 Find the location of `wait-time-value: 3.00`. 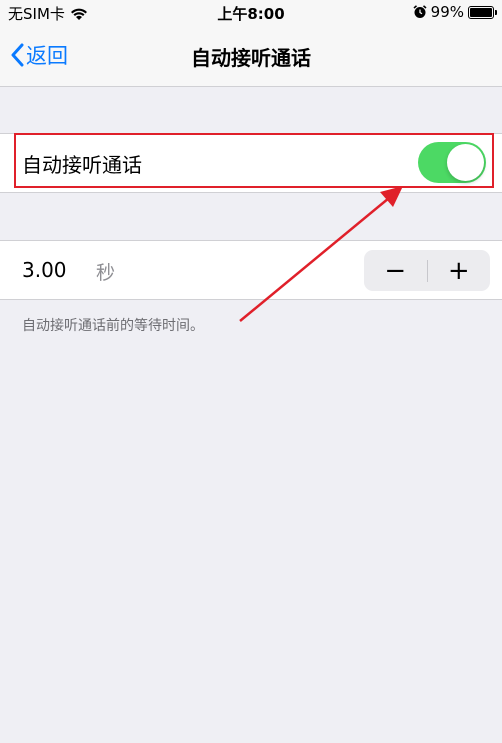

wait-time-value: 3.00 is located at coordinates (44, 270).